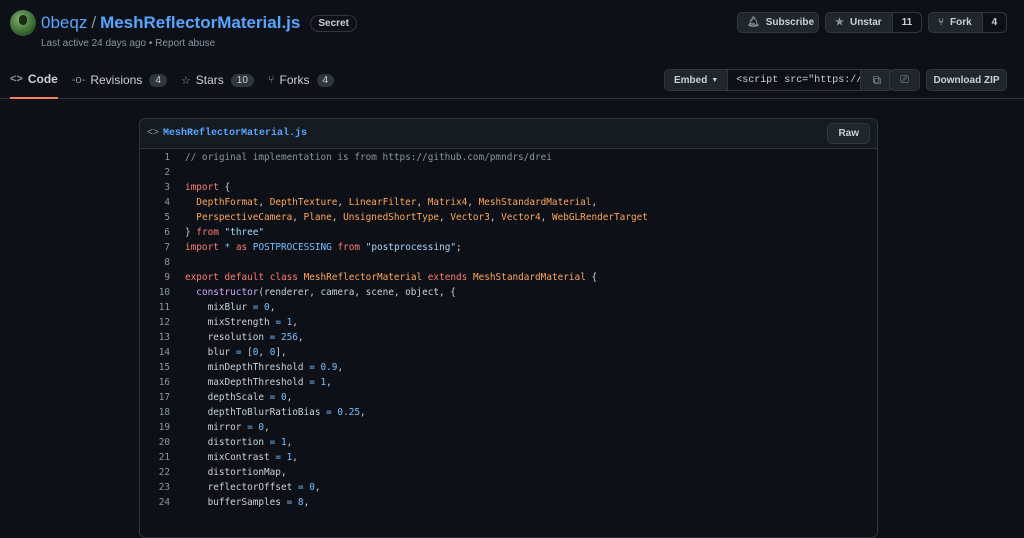  Describe the element at coordinates (155, 172) in the screenshot. I see `line-number: 2` at that location.